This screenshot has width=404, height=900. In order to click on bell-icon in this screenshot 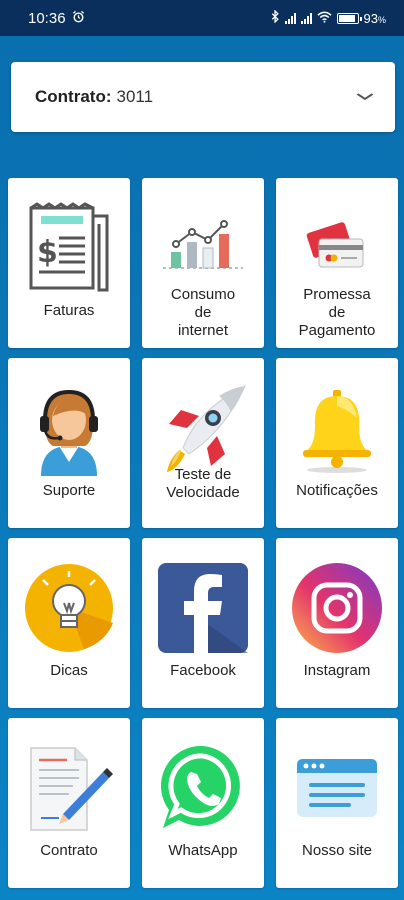, I will do `click(337, 428)`.